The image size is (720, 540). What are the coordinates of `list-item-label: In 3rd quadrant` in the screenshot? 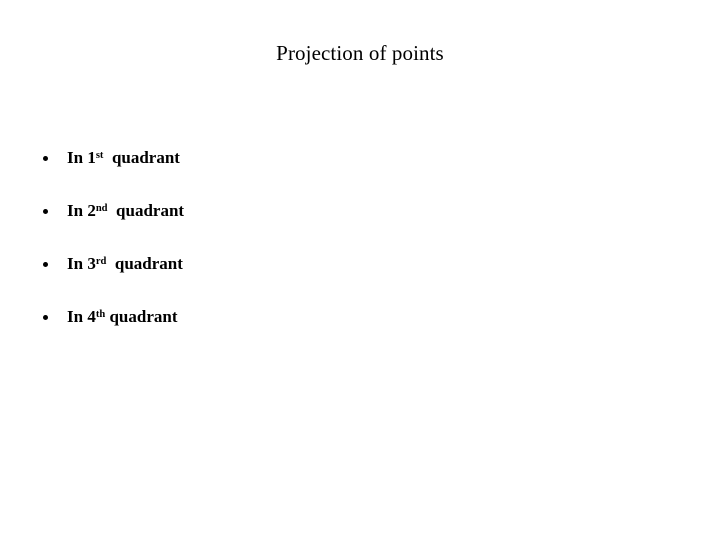 It's located at (125, 265).